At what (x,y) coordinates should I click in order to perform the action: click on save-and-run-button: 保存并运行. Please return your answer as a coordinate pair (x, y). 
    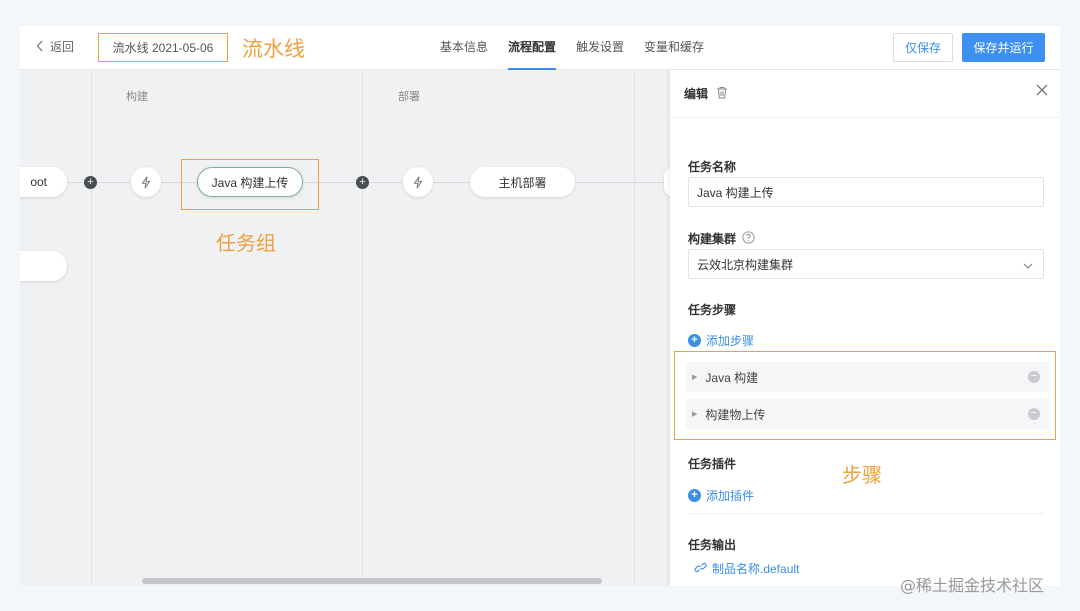
    Looking at the image, I should click on (1003, 47).